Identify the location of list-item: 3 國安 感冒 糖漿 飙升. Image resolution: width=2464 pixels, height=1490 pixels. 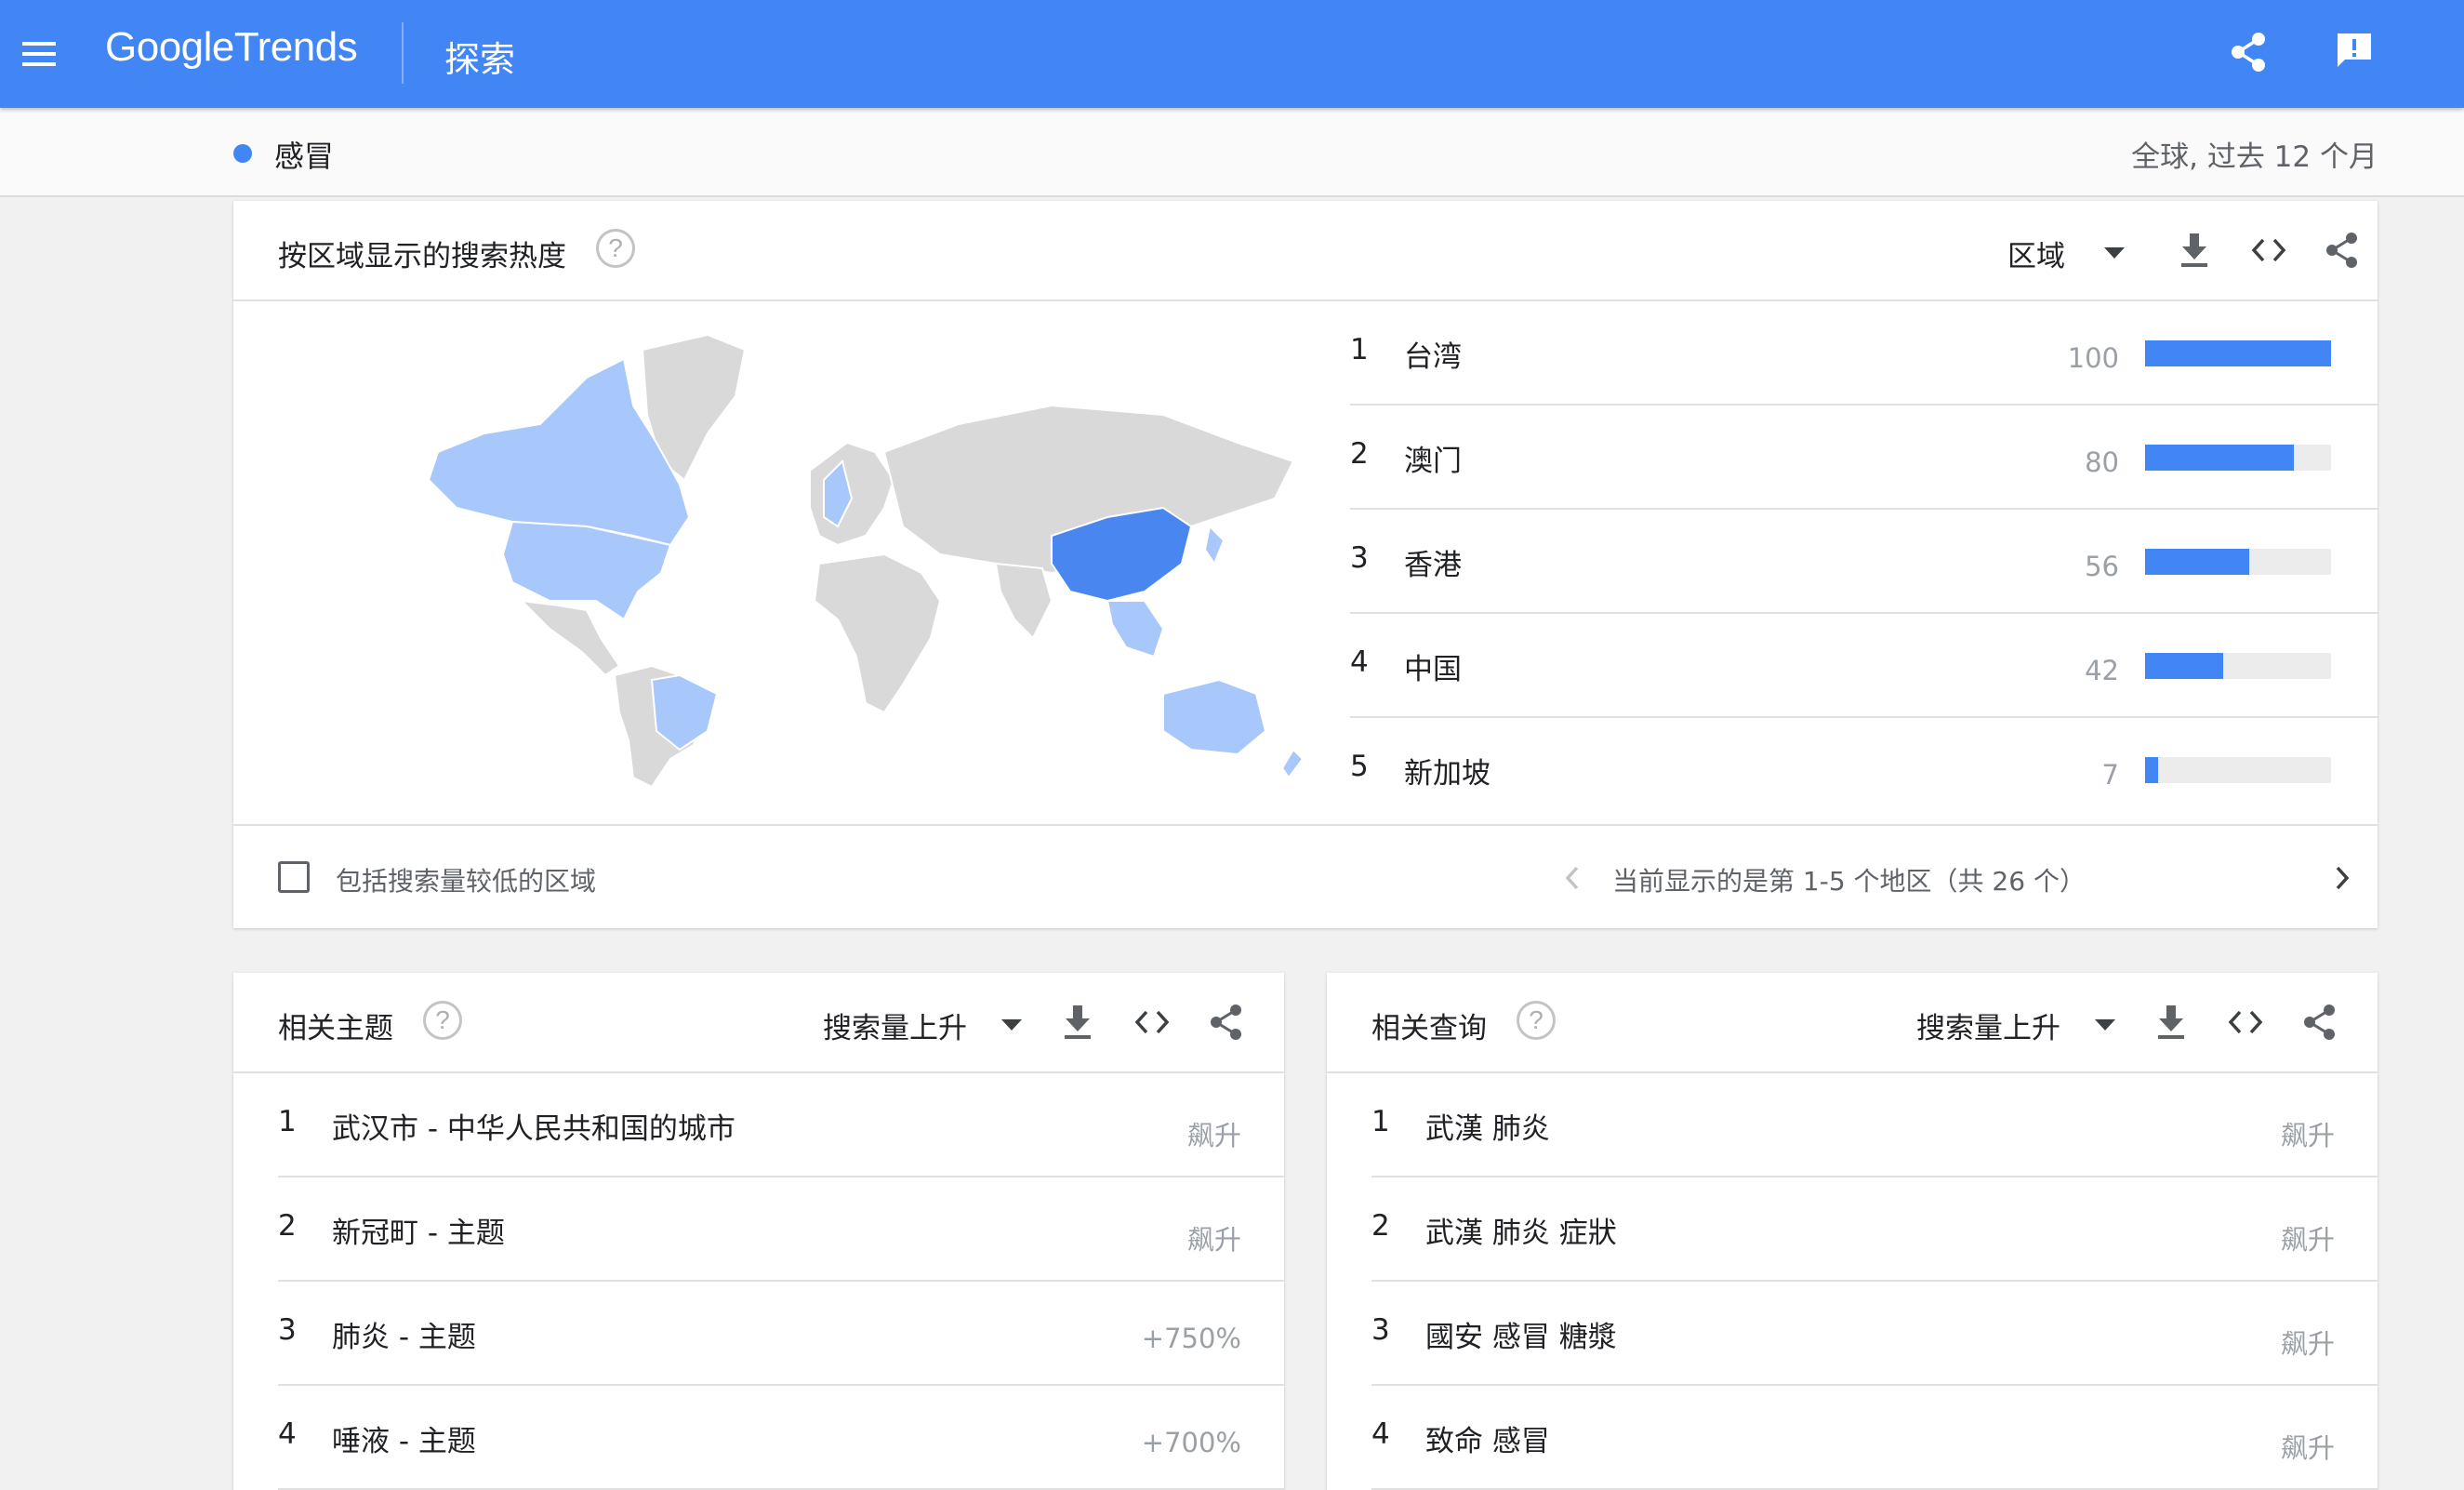
(1874, 1334).